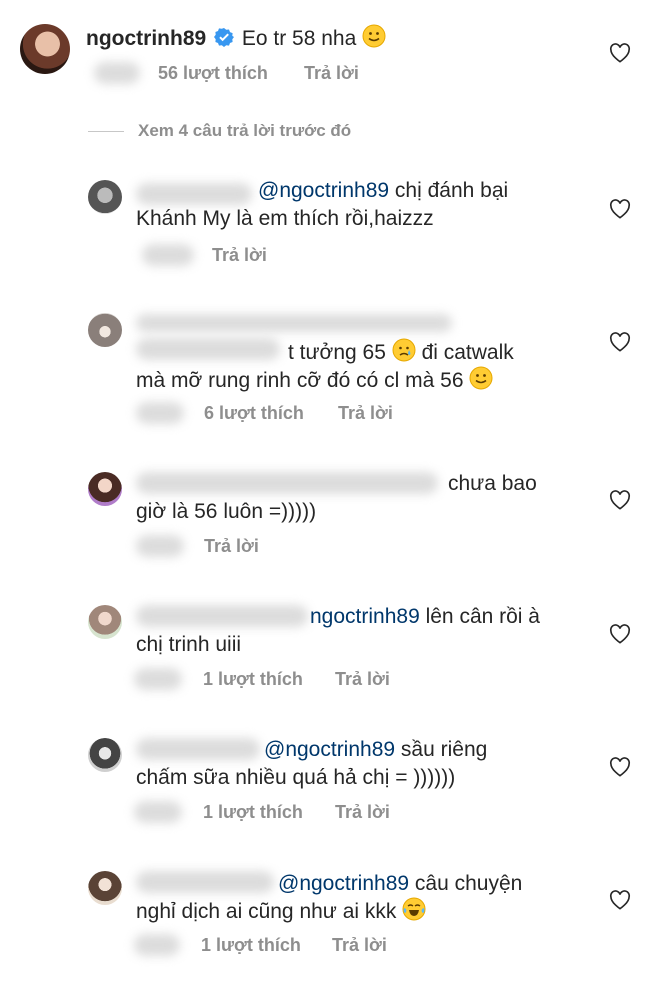 This screenshot has height=1000, width=664. Describe the element at coordinates (281, 913) in the screenshot. I see `comment-text-line2: nghỉ dịch ai cũng như ai kkk` at that location.